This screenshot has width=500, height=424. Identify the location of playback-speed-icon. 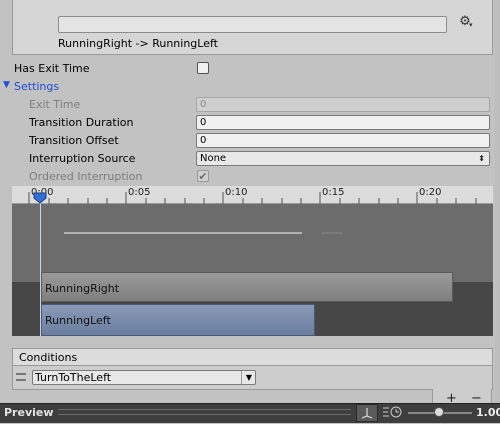
(393, 413).